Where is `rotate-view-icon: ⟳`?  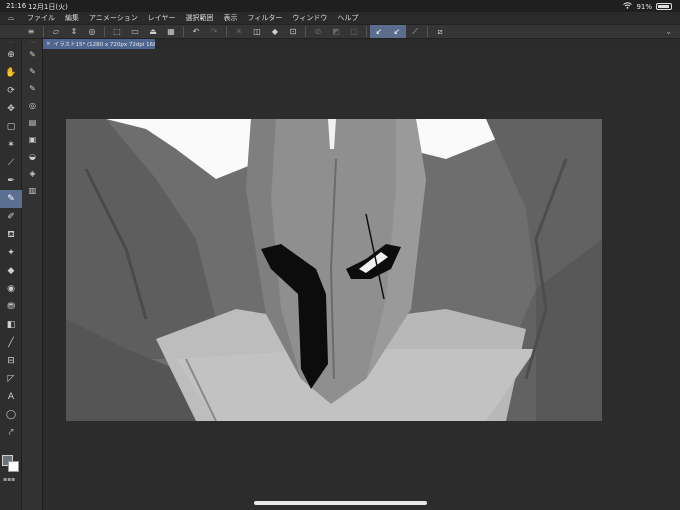
rotate-view-icon: ⟳ is located at coordinates (11, 91).